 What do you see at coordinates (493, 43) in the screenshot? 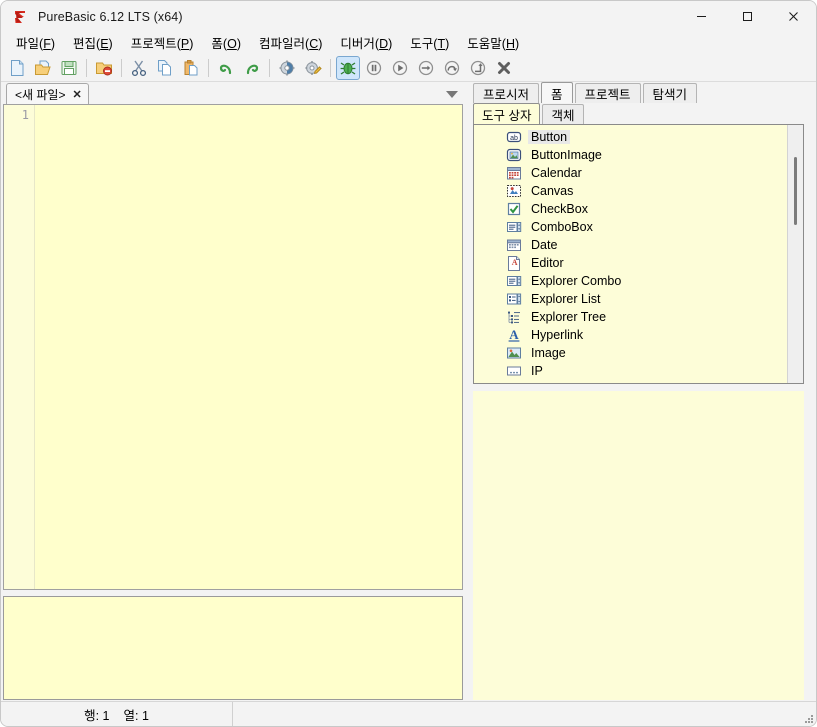
I see `menu-help: 도움말(H)` at bounding box center [493, 43].